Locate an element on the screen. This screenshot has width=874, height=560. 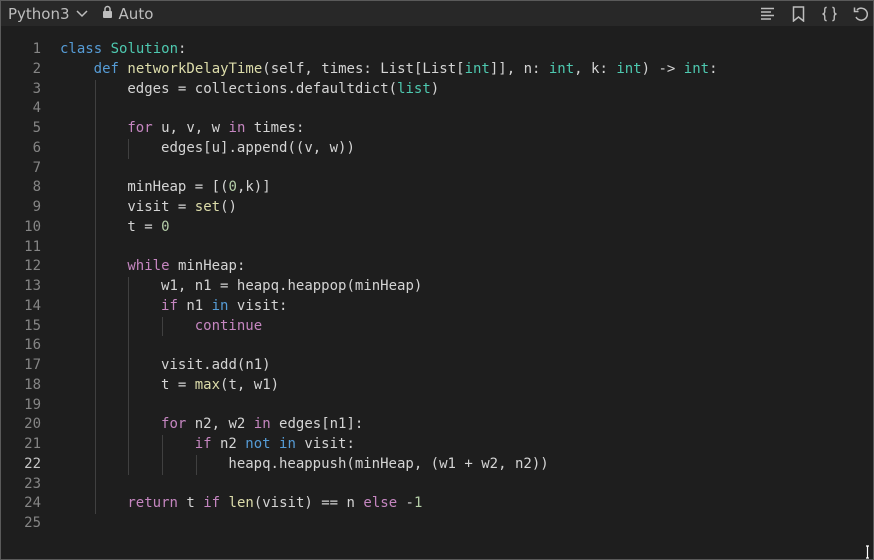
chevron-down-icon is located at coordinates (82, 13).